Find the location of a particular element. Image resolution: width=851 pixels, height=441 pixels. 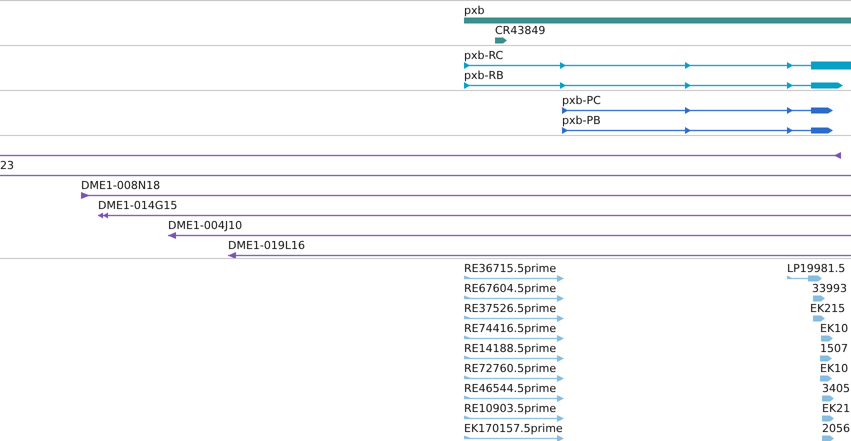

feature-label: 3405 is located at coordinates (836, 388).